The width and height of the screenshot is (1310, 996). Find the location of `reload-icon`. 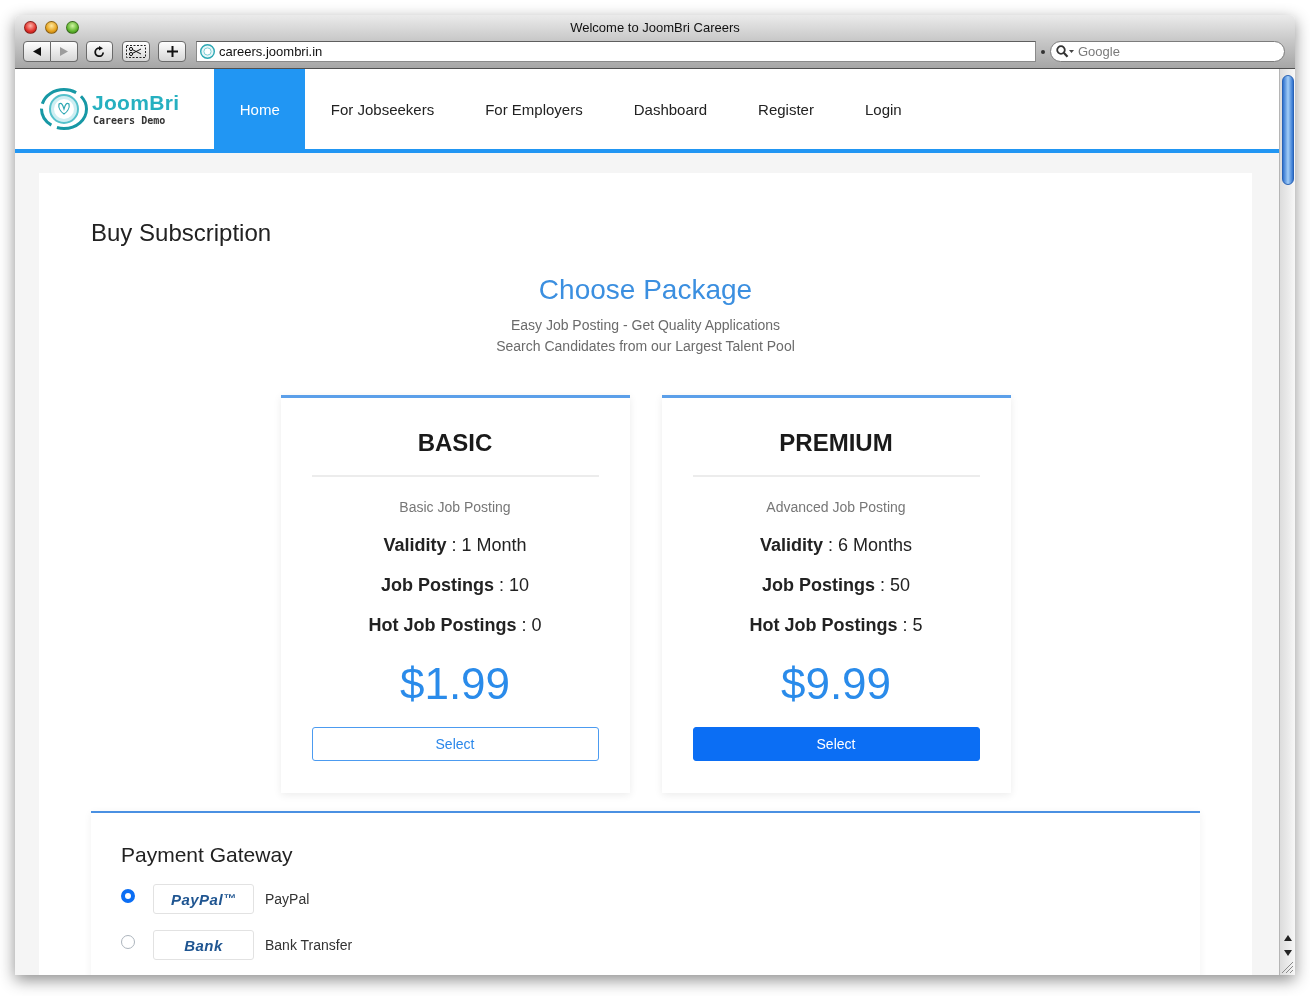

reload-icon is located at coordinates (99, 51).